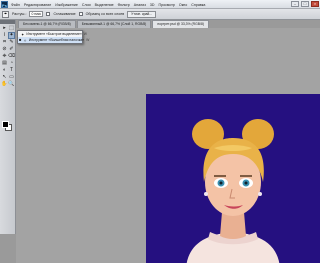 Image resolution: width=320 pixels, height=263 pixels. I want to click on zoom-tool-icon: 🔍, so click(11, 84).